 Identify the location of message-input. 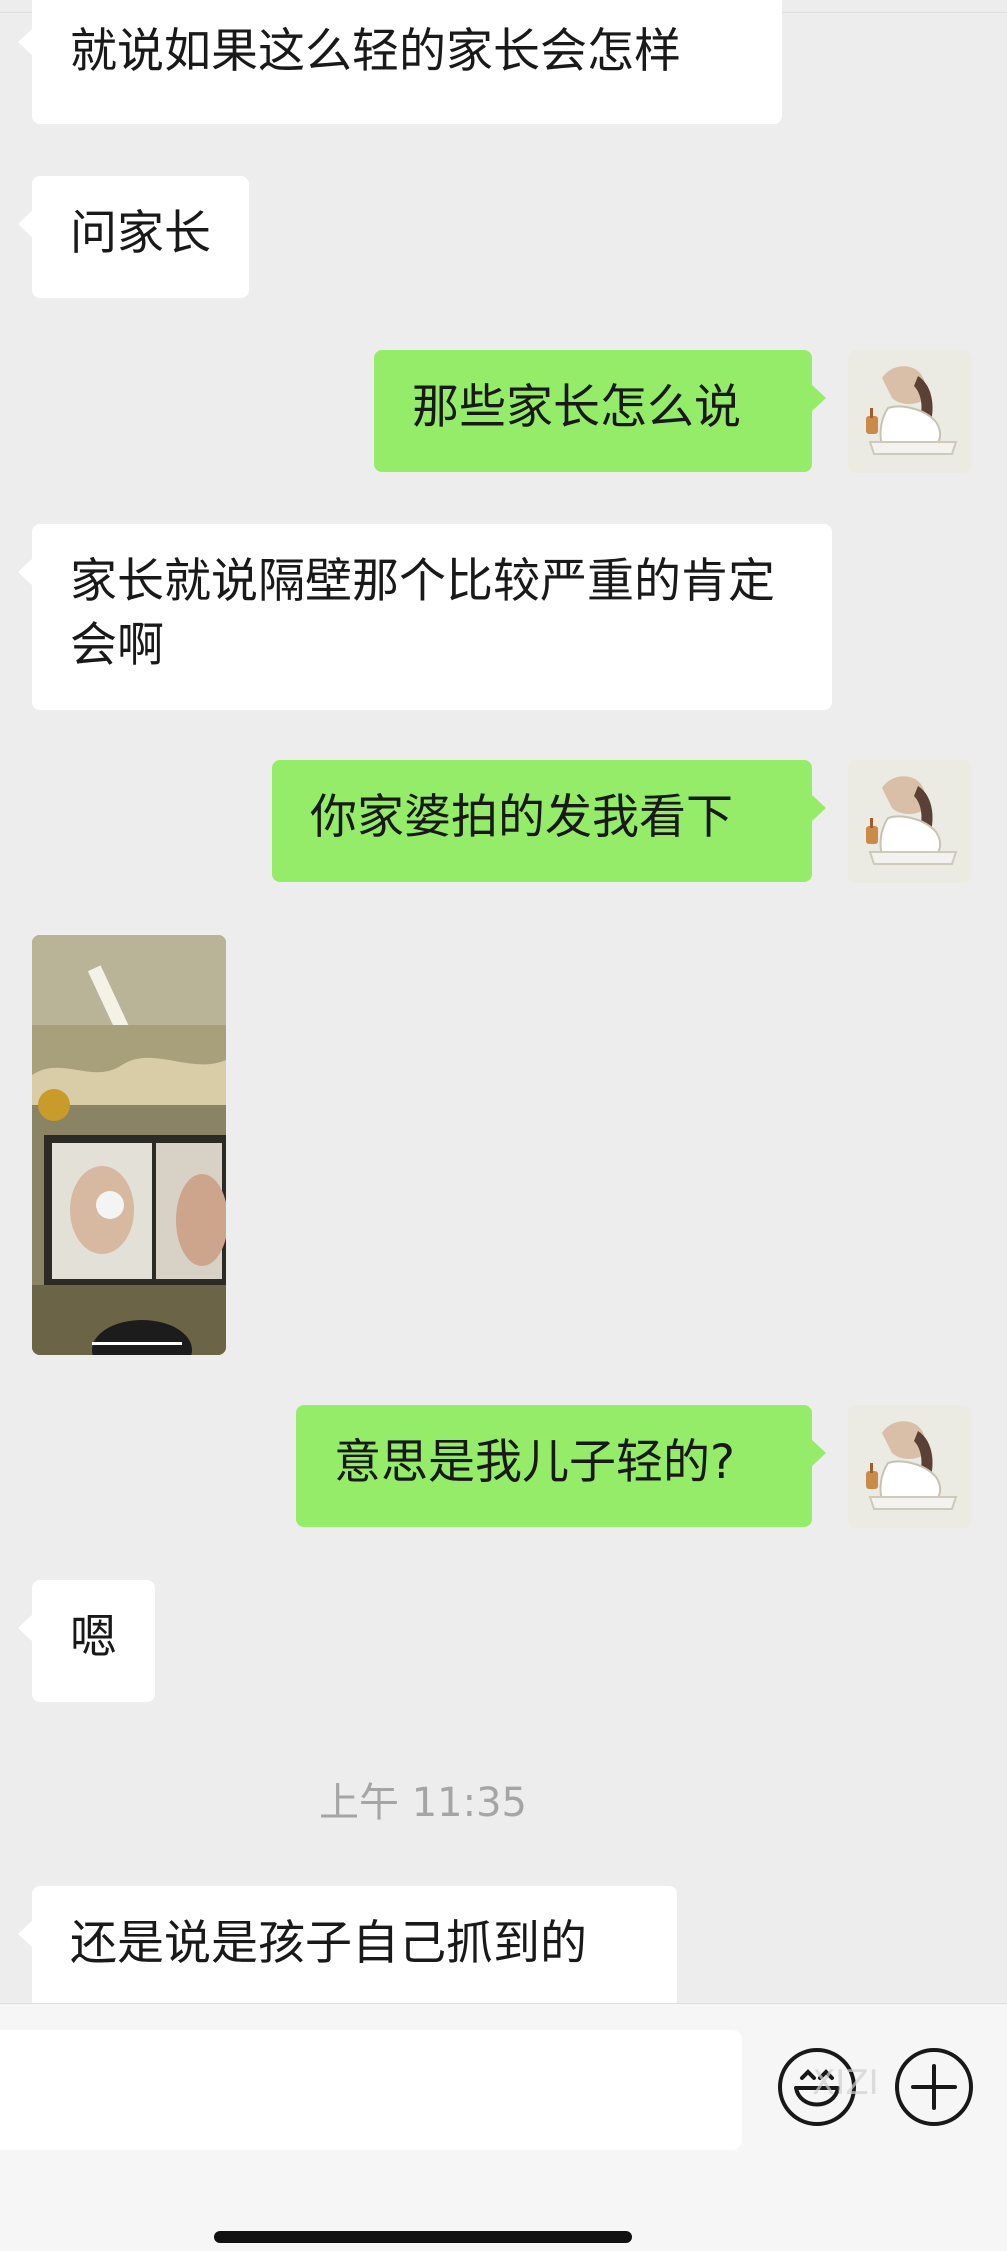
(371, 2090).